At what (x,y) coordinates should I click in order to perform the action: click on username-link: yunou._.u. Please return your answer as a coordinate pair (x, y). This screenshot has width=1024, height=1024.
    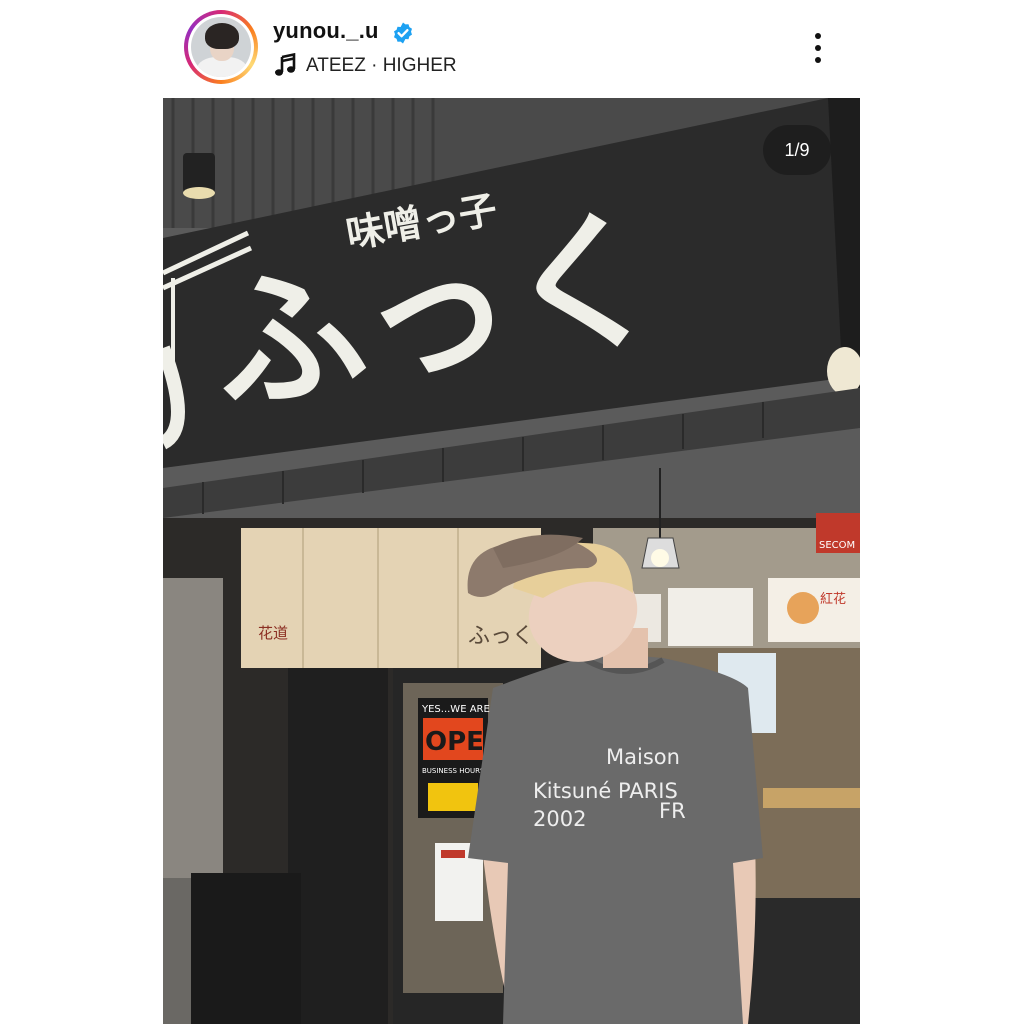
    Looking at the image, I should click on (326, 31).